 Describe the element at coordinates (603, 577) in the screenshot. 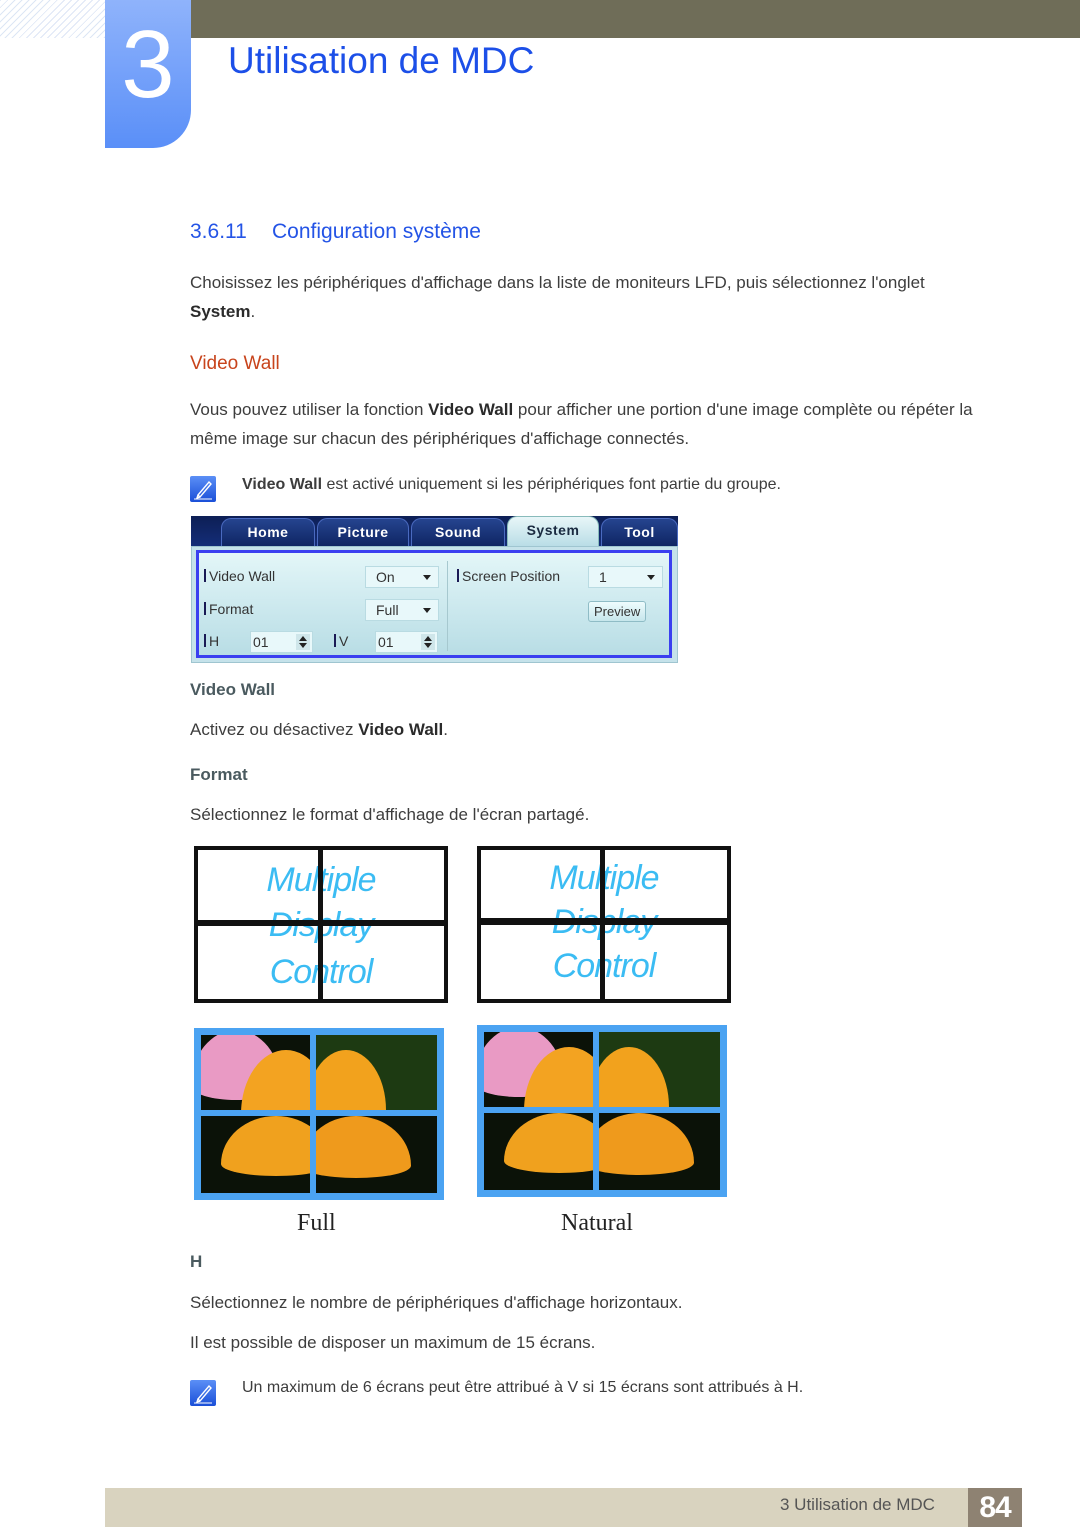

I see `screen-position-value: 1` at that location.